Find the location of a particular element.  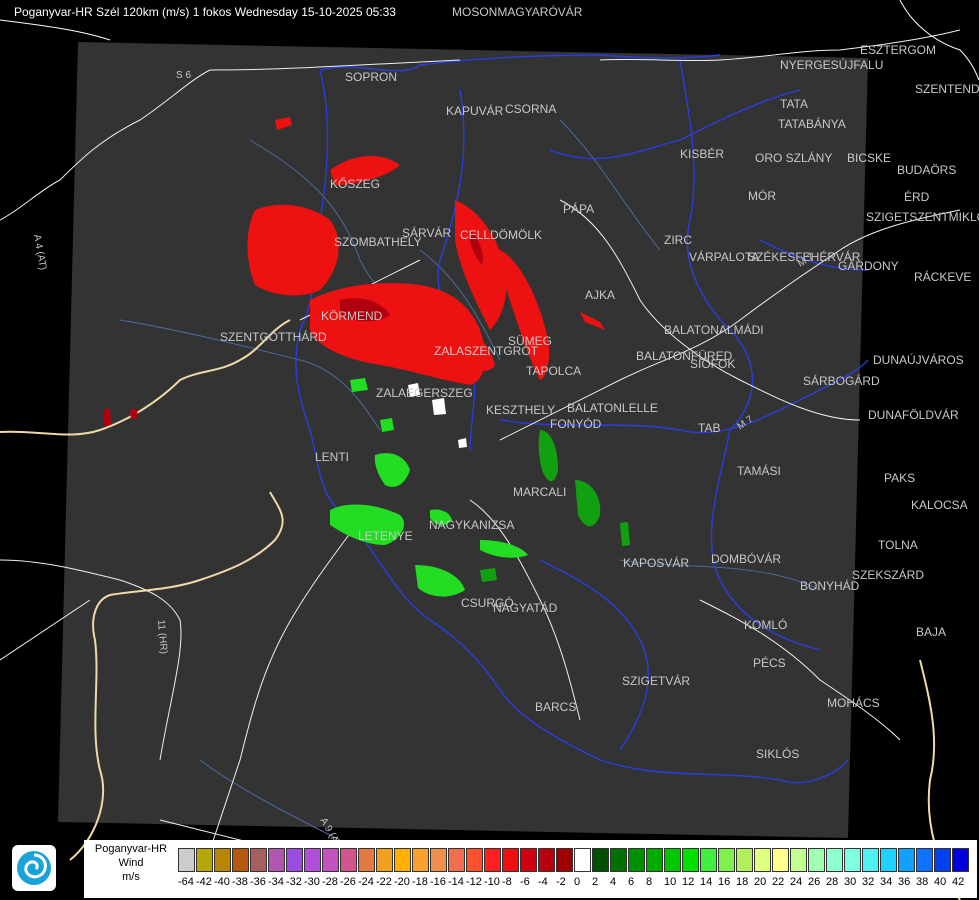

legend-tick-label: -30 is located at coordinates (312, 882).